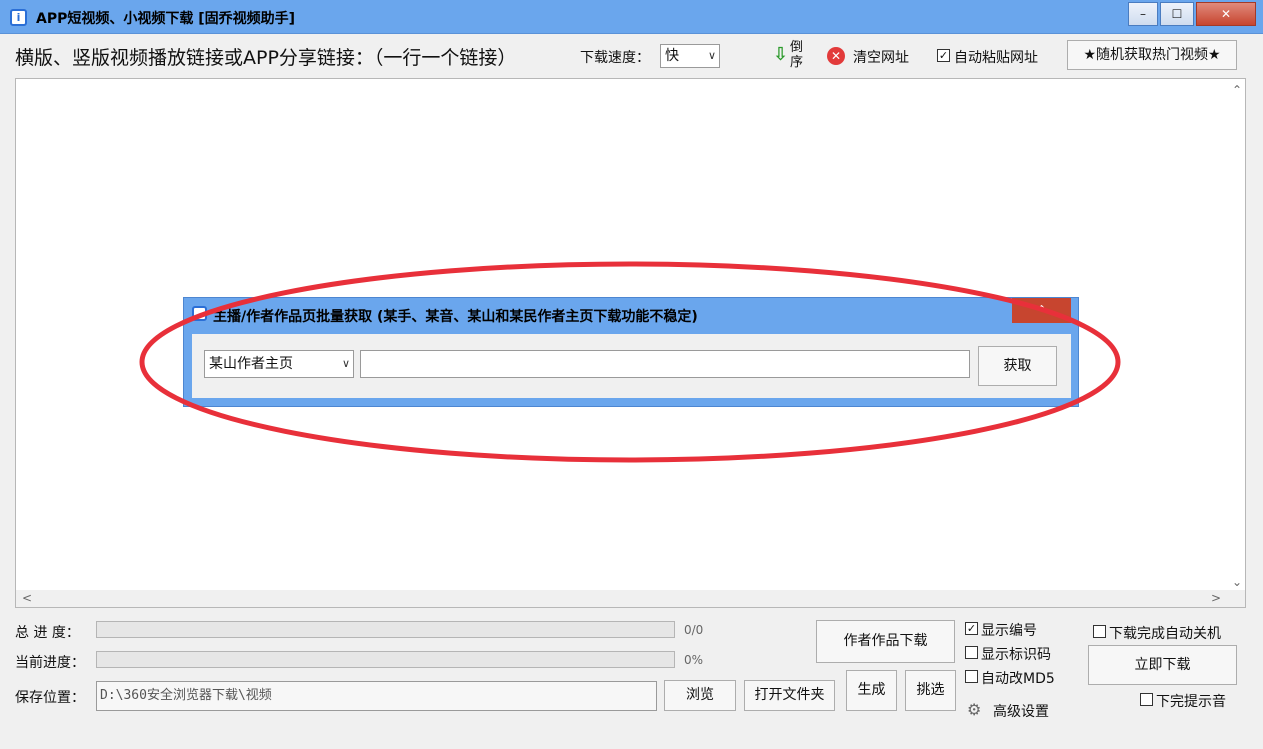 Image resolution: width=1263 pixels, height=749 pixels. Describe the element at coordinates (694, 630) in the screenshot. I see `total-progress-value: 0/0` at that location.